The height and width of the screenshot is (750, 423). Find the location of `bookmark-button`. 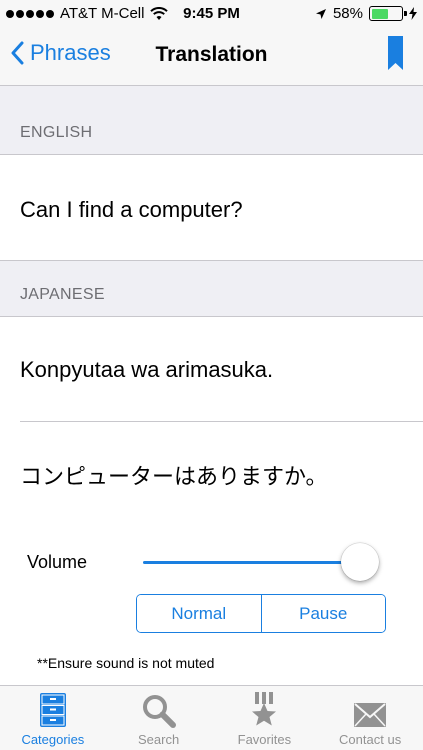

bookmark-button is located at coordinates (395, 55).